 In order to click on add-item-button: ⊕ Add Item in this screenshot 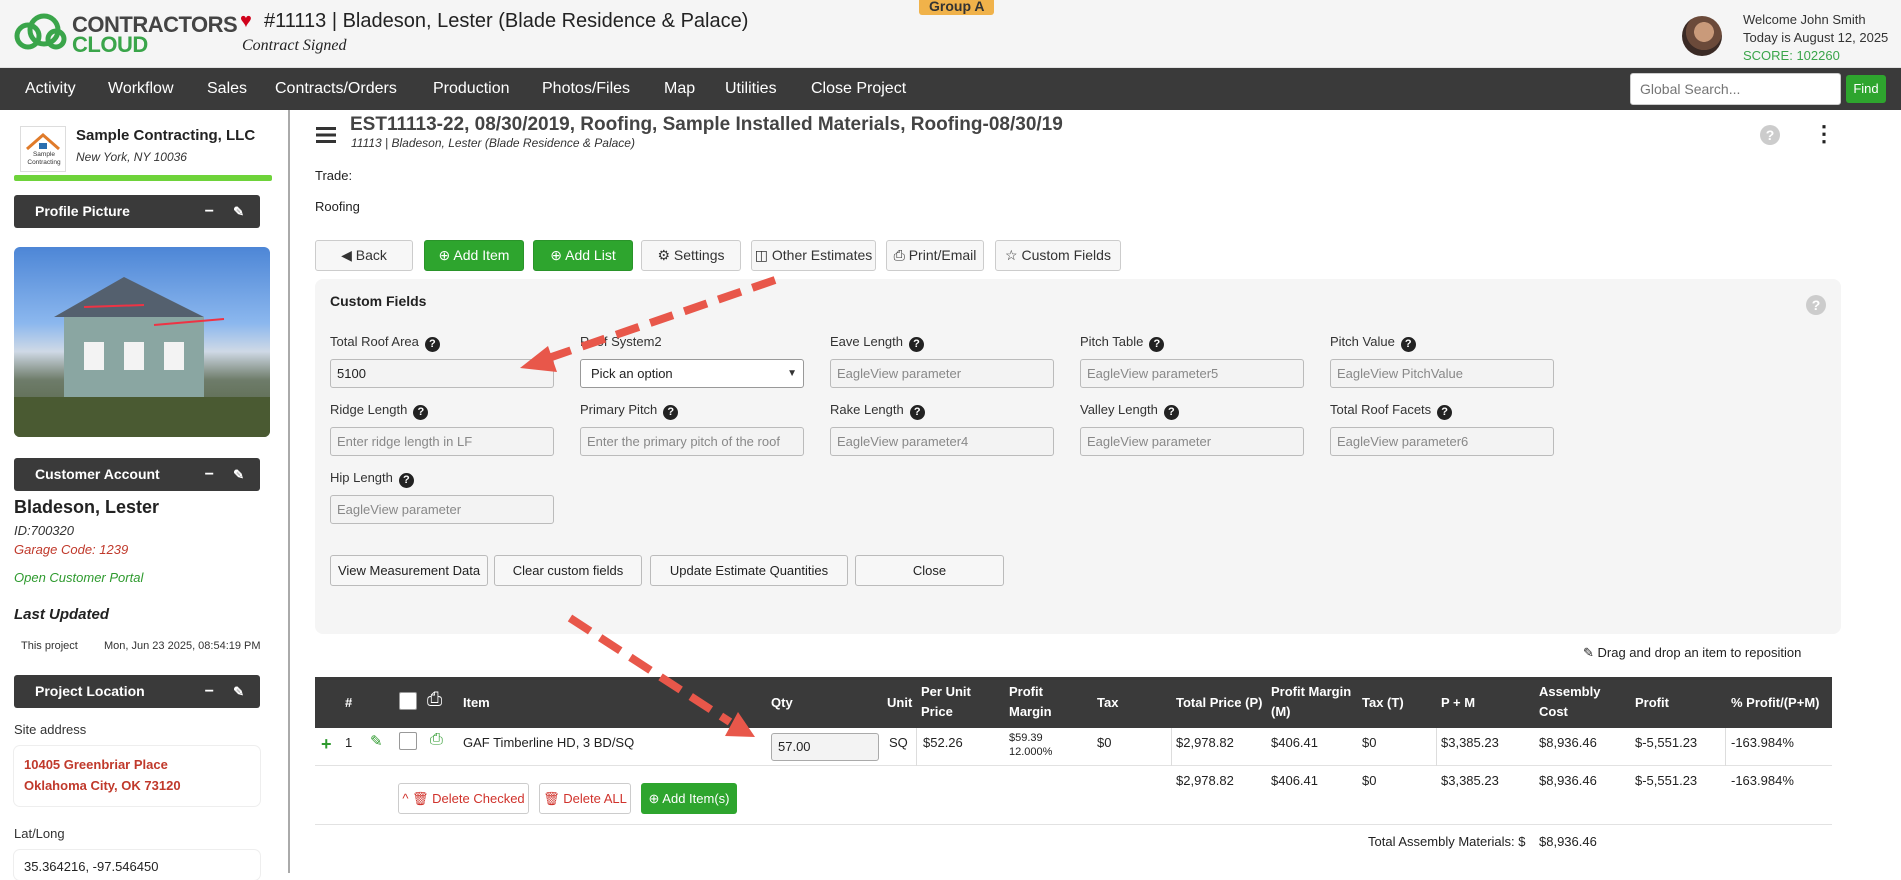, I will do `click(474, 255)`.